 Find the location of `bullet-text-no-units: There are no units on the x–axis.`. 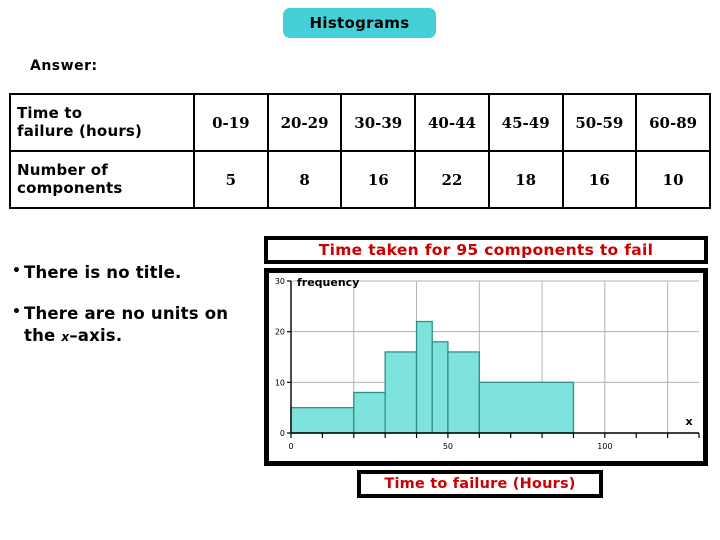

bullet-text-no-units: There are no units on the x–axis. is located at coordinates (144, 325).